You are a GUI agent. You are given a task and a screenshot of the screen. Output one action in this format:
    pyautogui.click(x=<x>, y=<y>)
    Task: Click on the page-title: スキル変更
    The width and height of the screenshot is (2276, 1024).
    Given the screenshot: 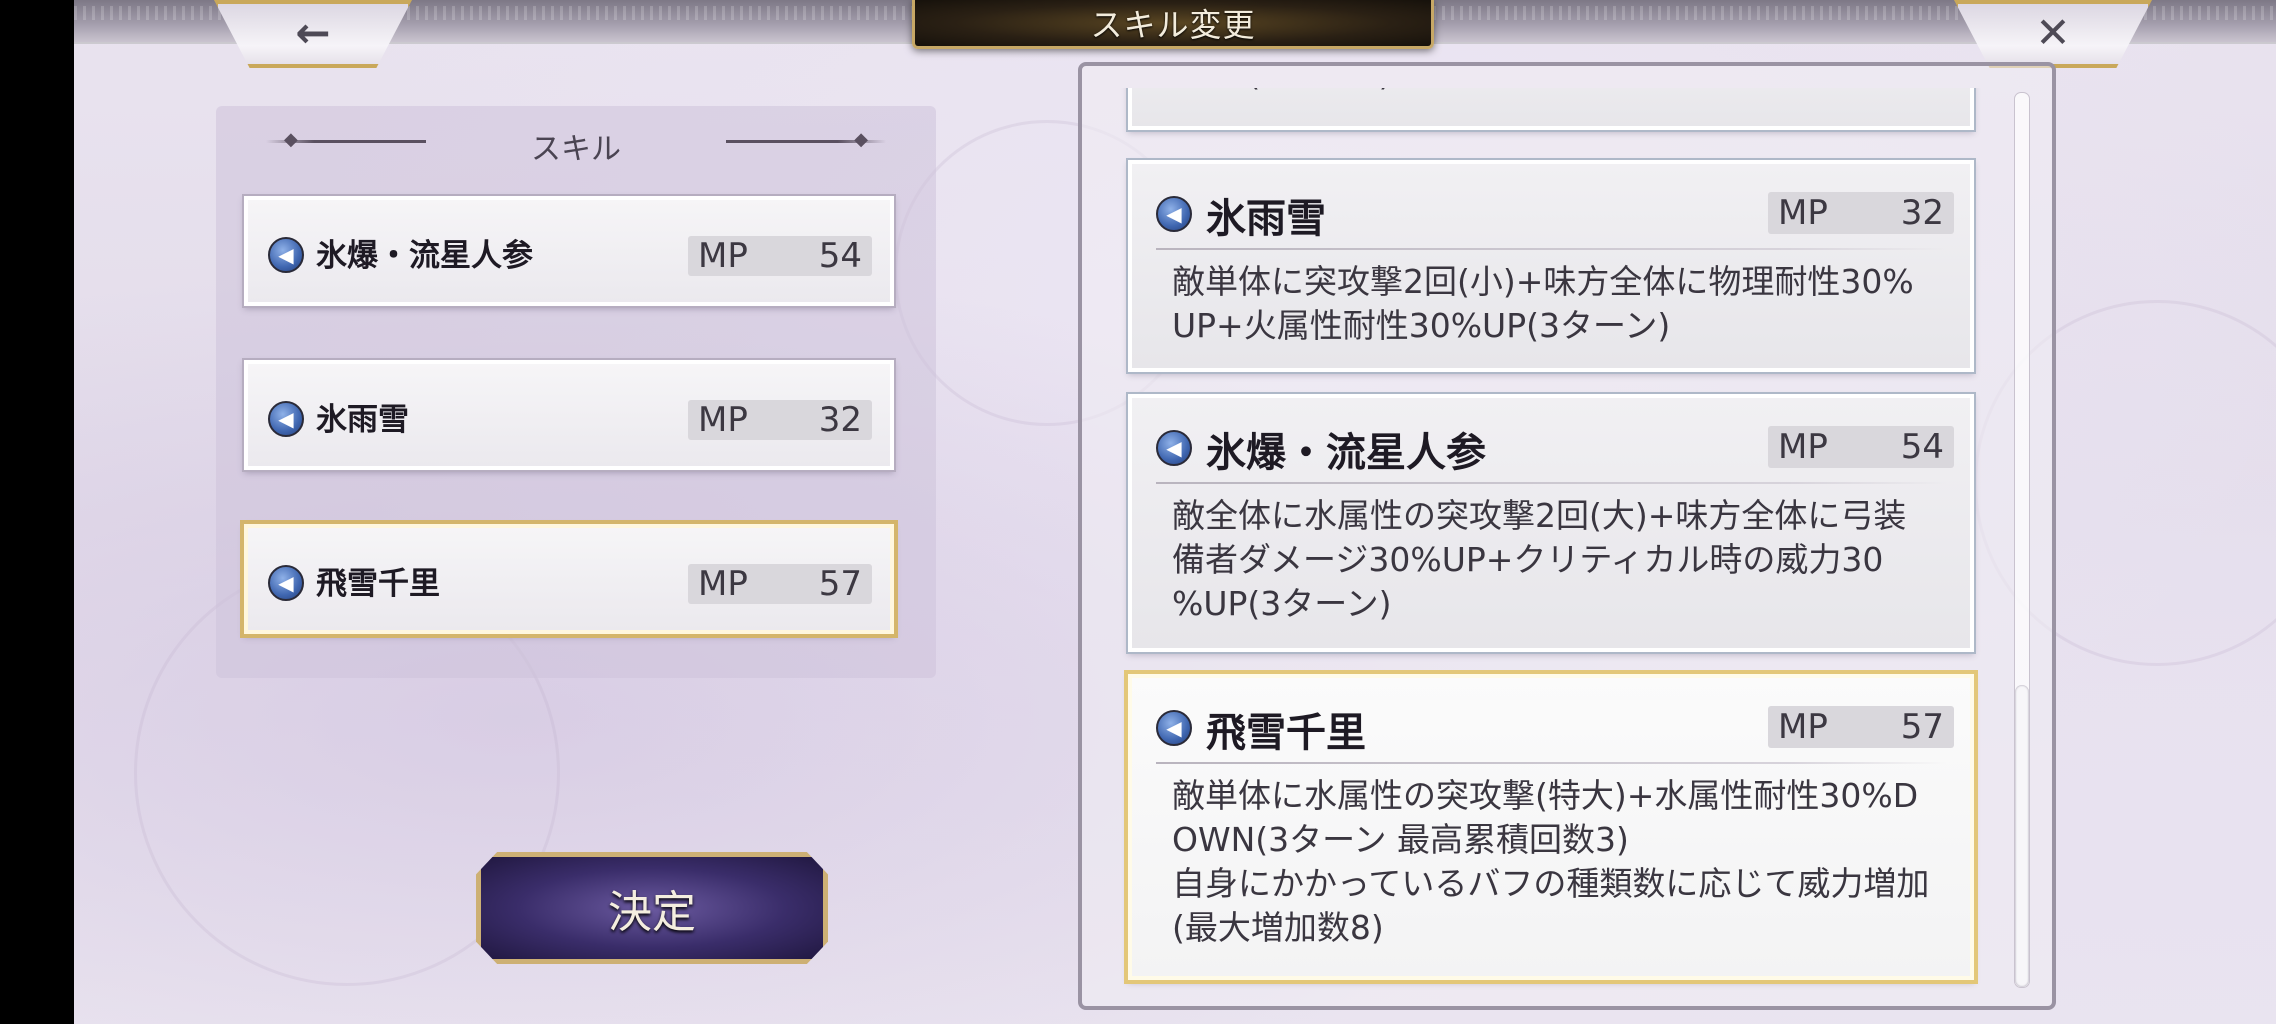 What is the action you would take?
    pyautogui.click(x=1173, y=25)
    